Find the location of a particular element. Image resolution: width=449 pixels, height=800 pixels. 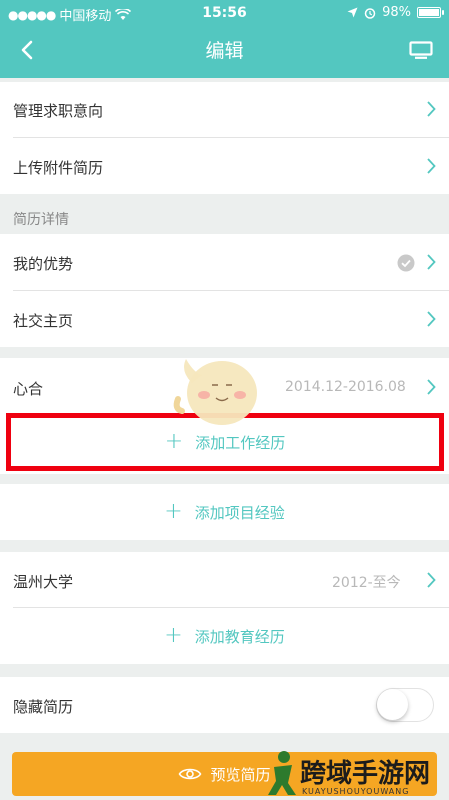

row-label: 社交主页 is located at coordinates (43, 321).